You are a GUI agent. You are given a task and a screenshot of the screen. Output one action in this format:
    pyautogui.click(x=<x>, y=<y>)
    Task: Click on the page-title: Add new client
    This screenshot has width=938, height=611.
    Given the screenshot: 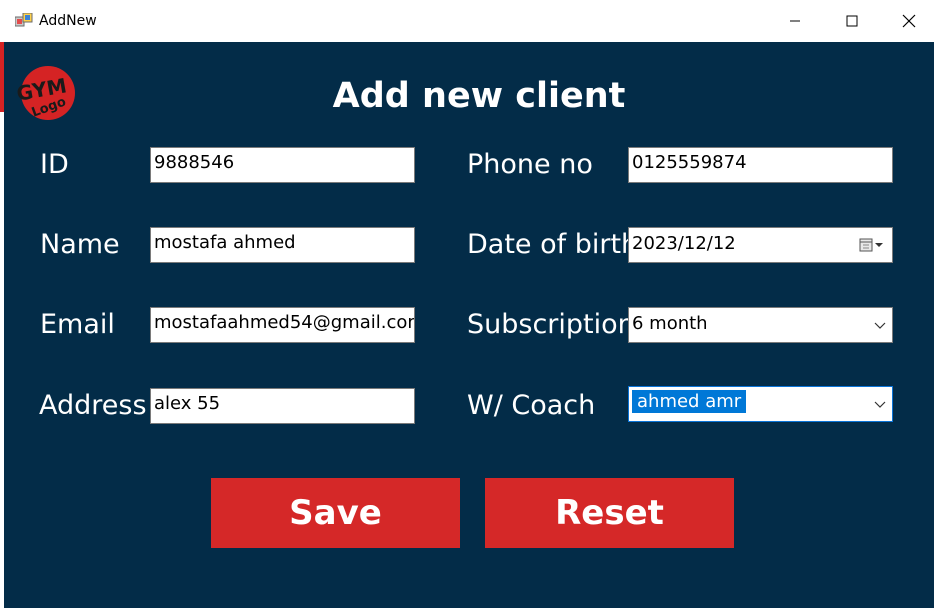 What is the action you would take?
    pyautogui.click(x=479, y=96)
    